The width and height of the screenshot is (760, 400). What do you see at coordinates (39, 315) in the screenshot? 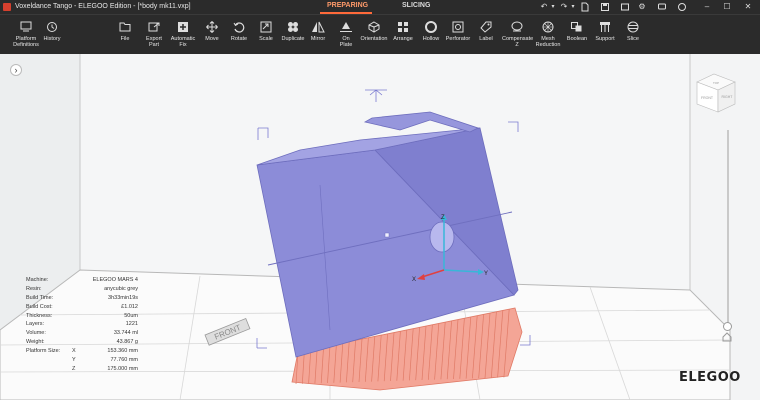
I see `info-label: Thickness:` at bounding box center [39, 315].